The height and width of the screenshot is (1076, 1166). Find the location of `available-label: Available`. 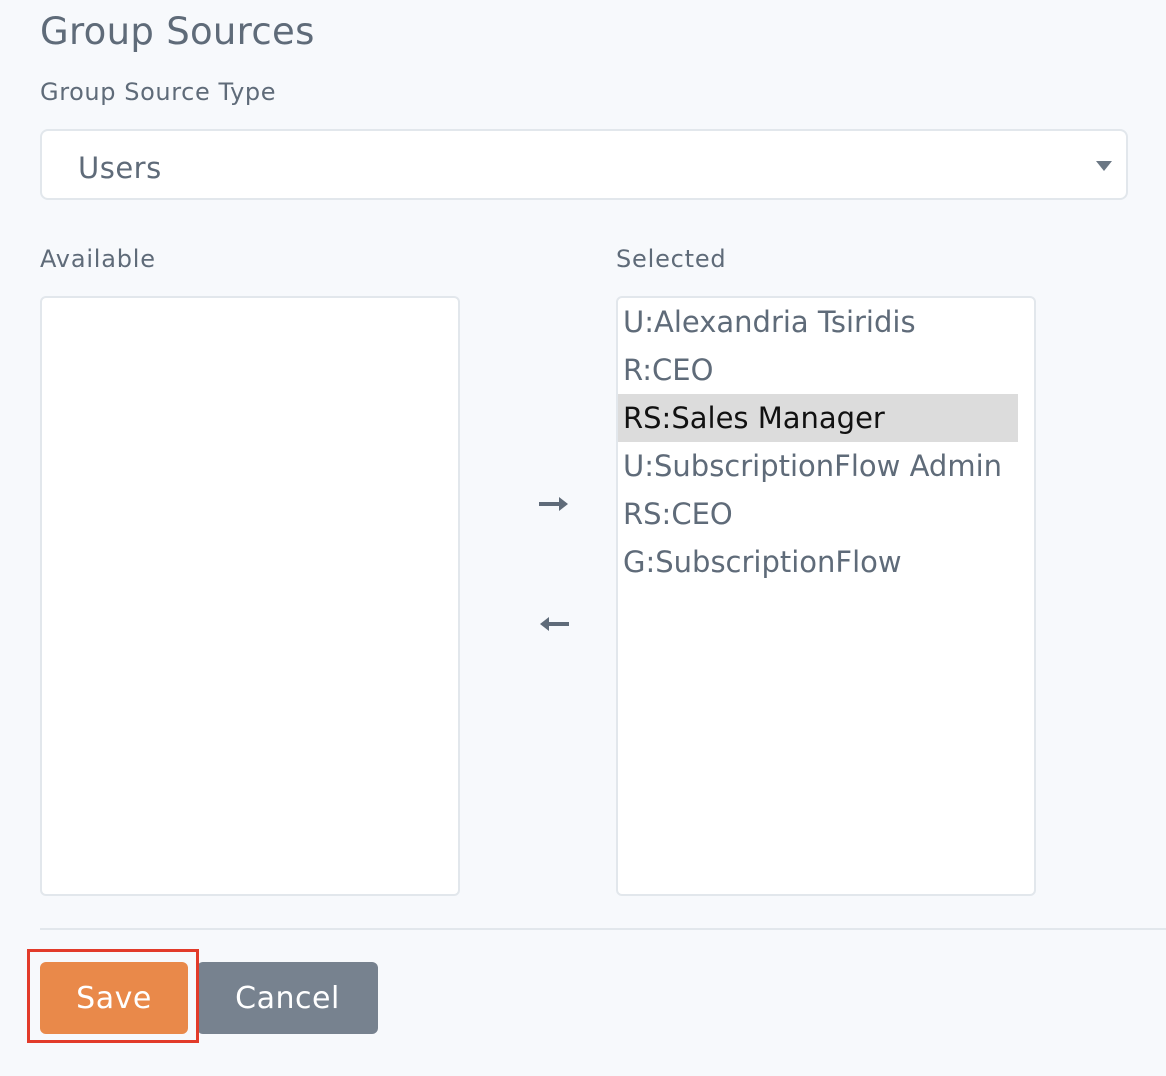

available-label: Available is located at coordinates (98, 259).